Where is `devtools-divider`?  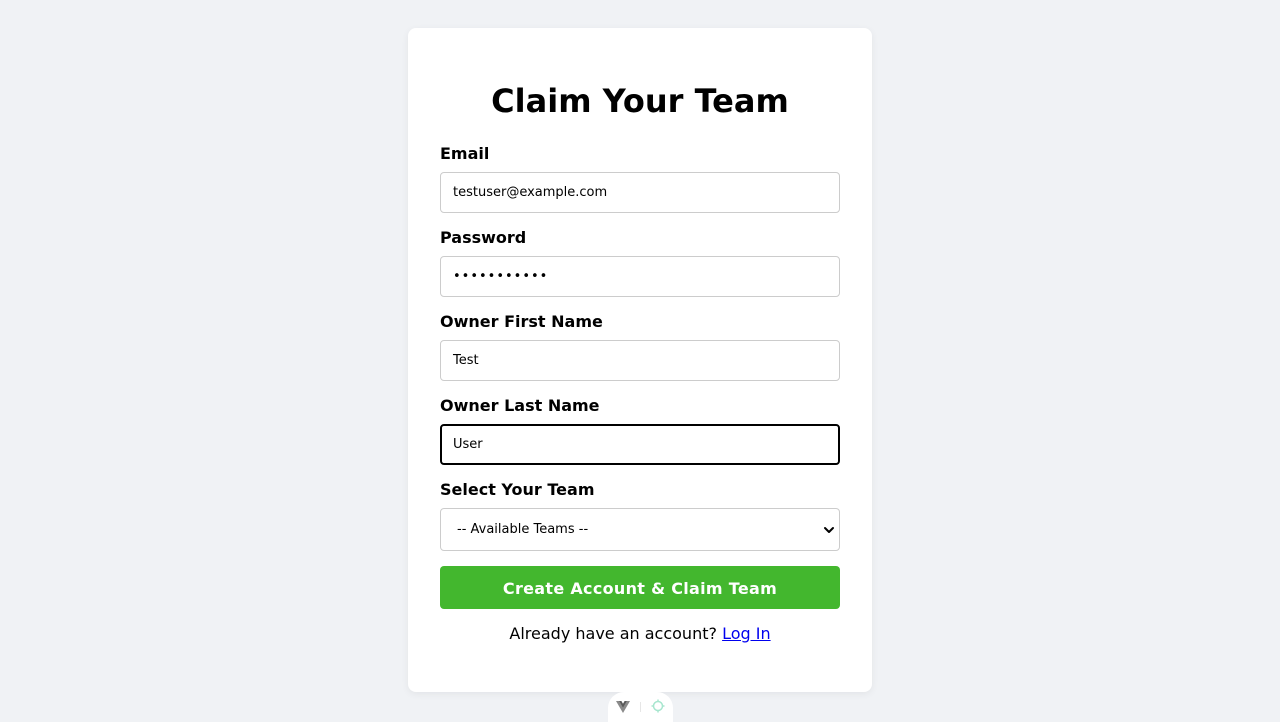
devtools-divider is located at coordinates (640, 707).